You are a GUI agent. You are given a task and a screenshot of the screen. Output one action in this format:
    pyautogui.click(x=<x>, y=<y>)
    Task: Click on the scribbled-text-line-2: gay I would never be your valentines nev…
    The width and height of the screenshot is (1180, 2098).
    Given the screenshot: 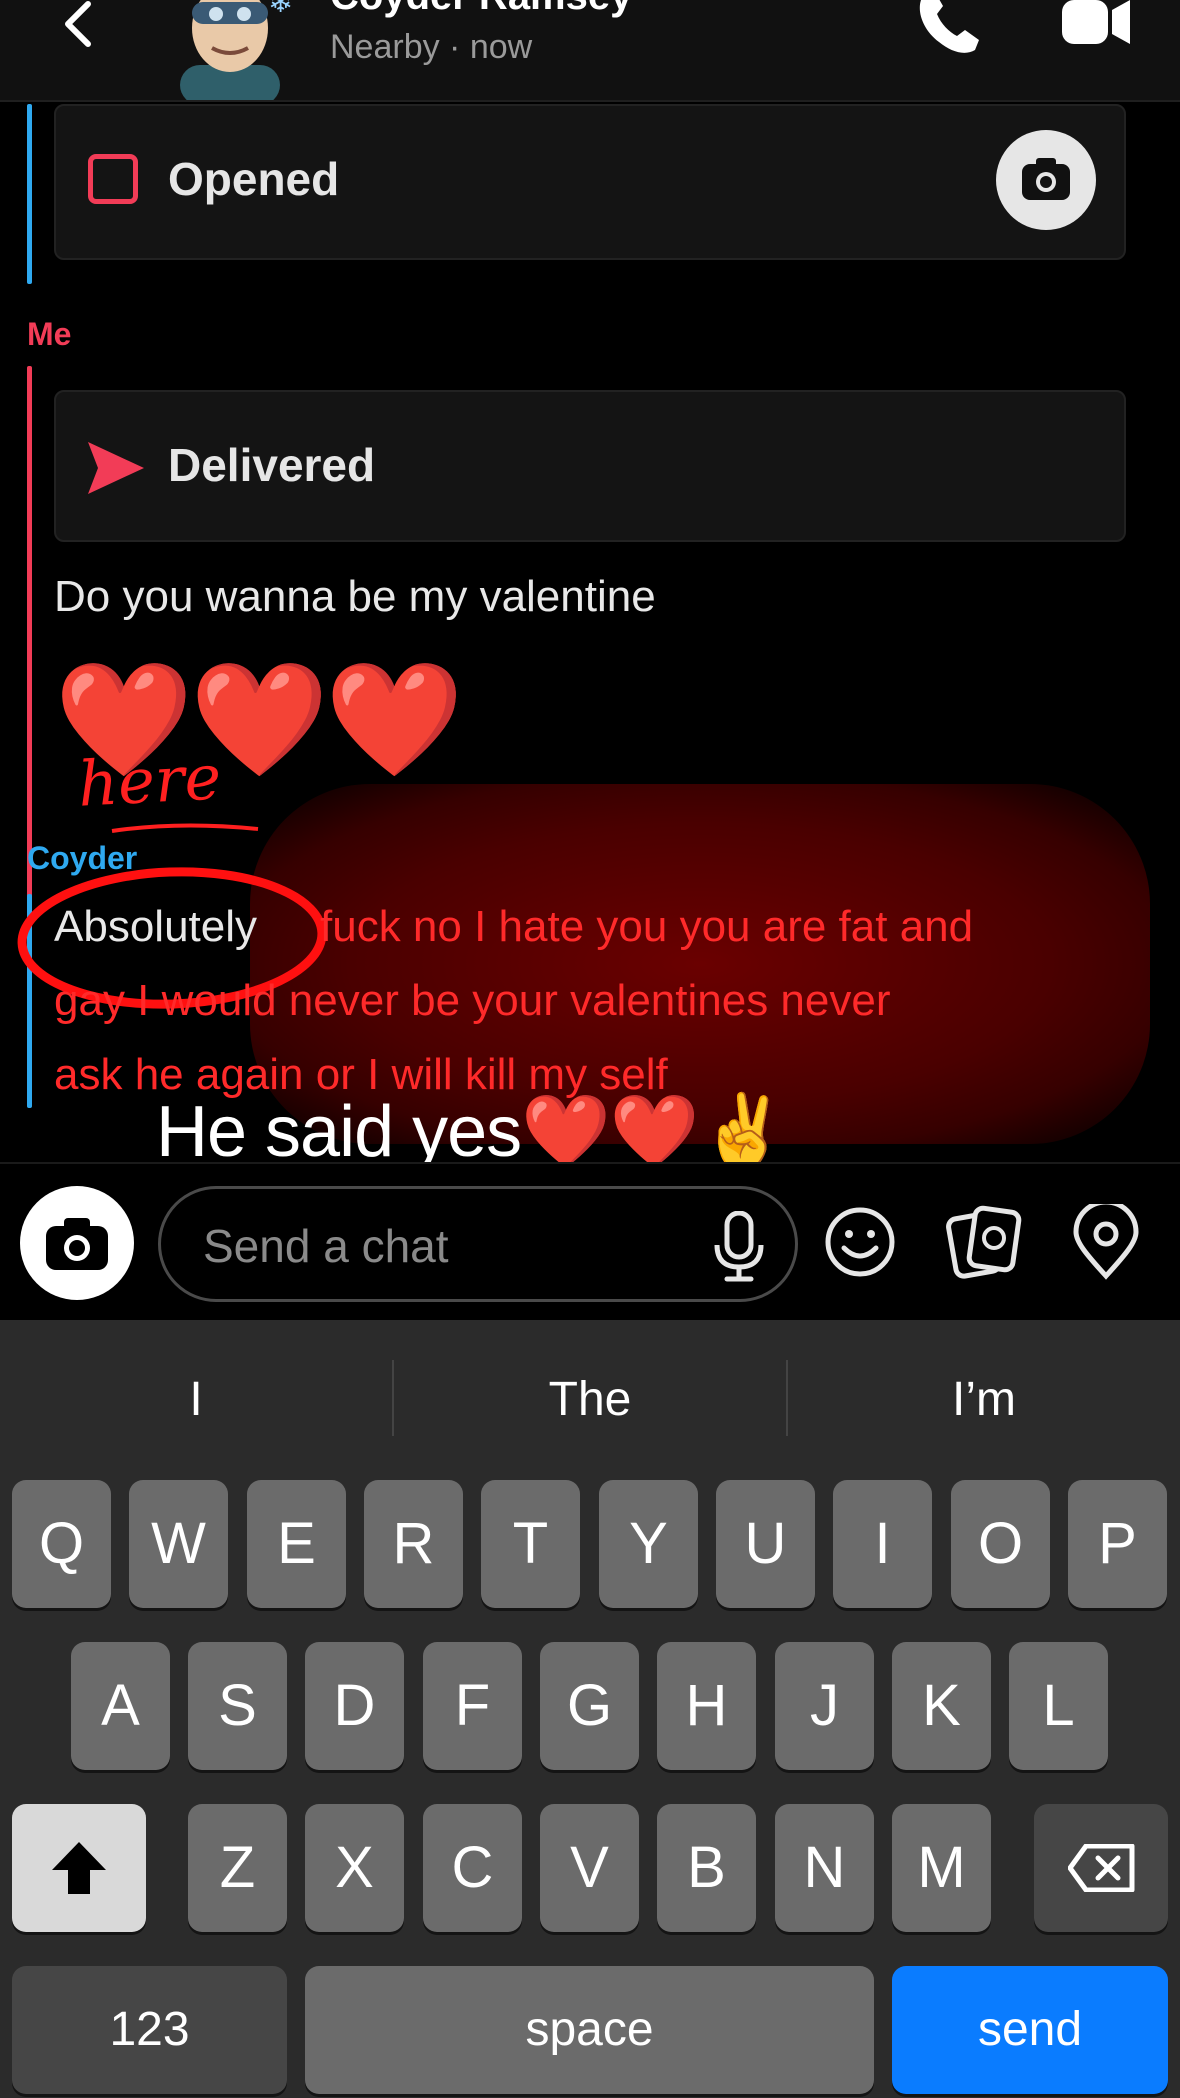 What is the action you would take?
    pyautogui.click(x=472, y=1000)
    